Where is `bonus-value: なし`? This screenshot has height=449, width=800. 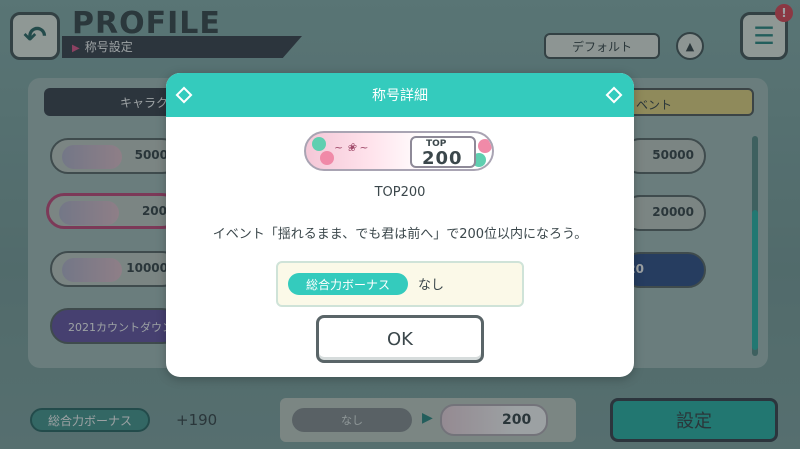 bonus-value: なし is located at coordinates (431, 285).